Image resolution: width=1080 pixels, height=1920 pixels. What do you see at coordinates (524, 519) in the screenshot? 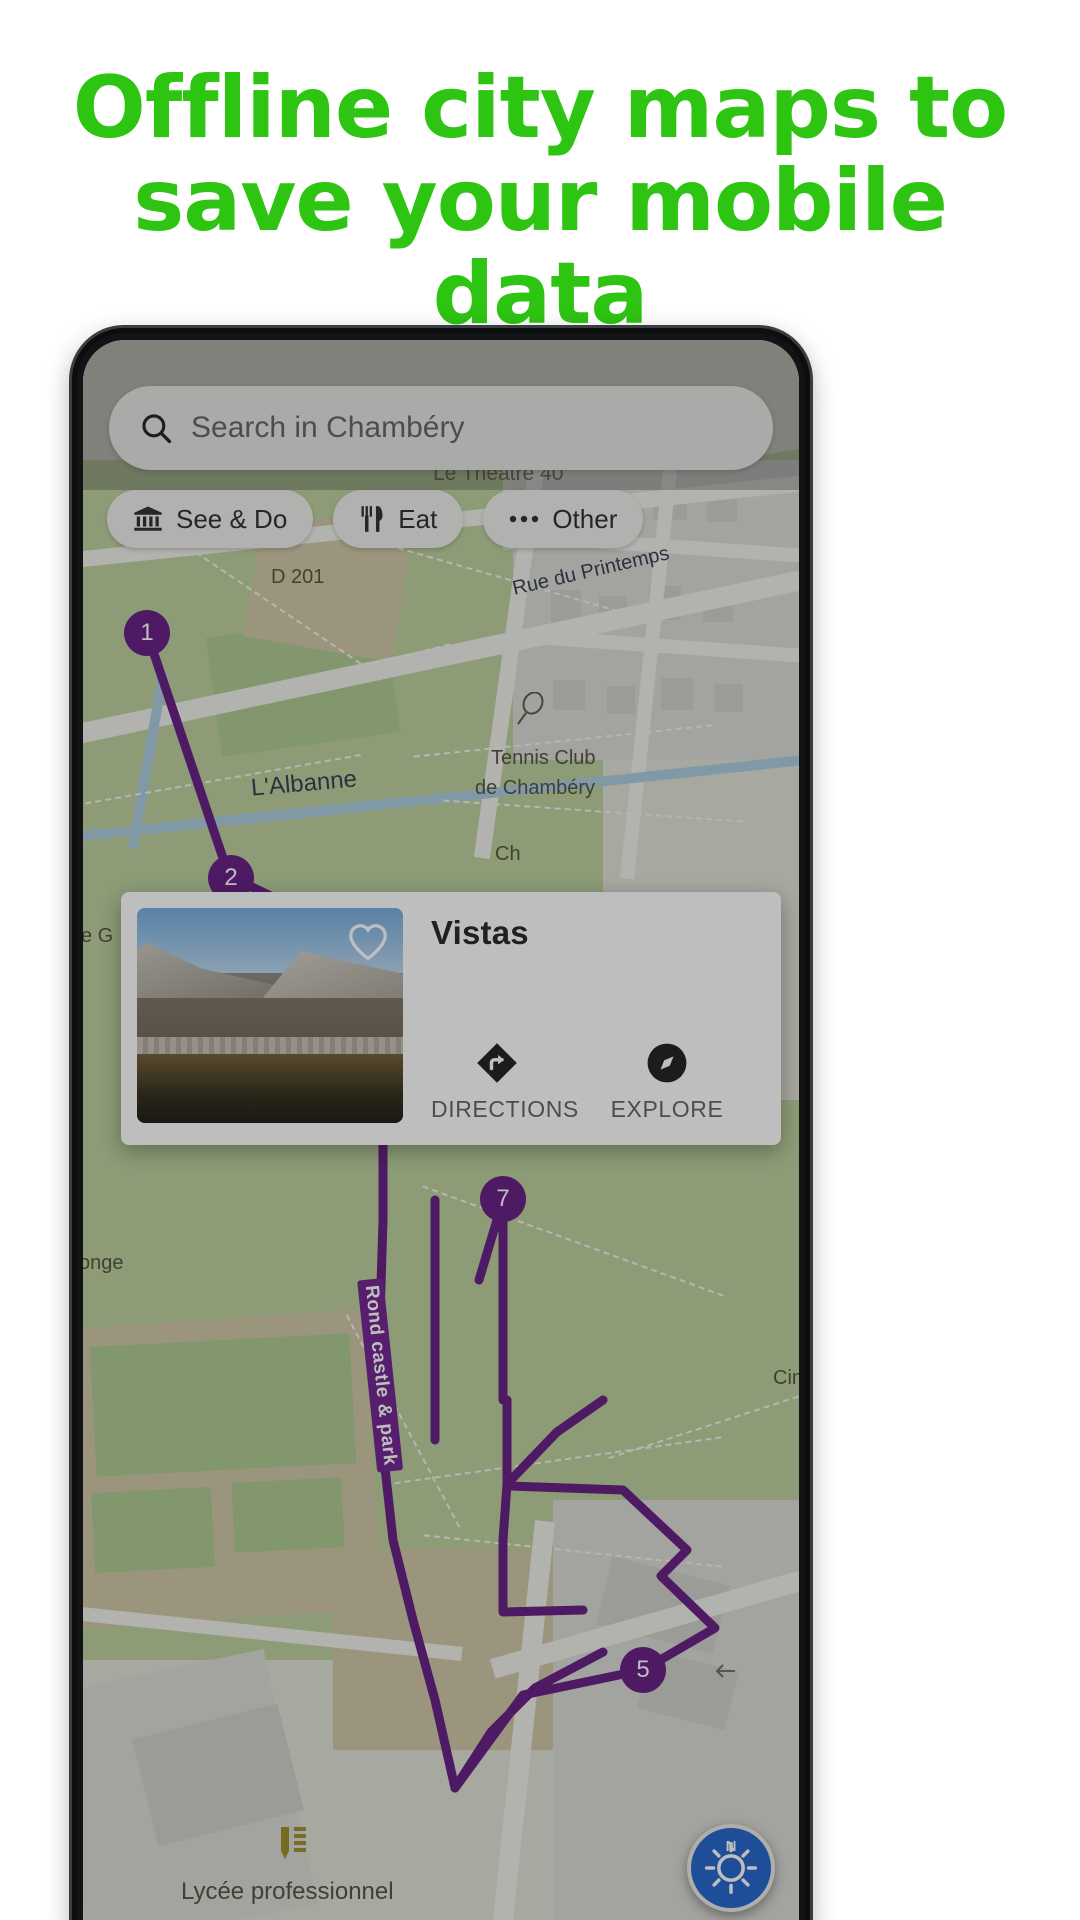
I see `ellipsis-icon` at bounding box center [524, 519].